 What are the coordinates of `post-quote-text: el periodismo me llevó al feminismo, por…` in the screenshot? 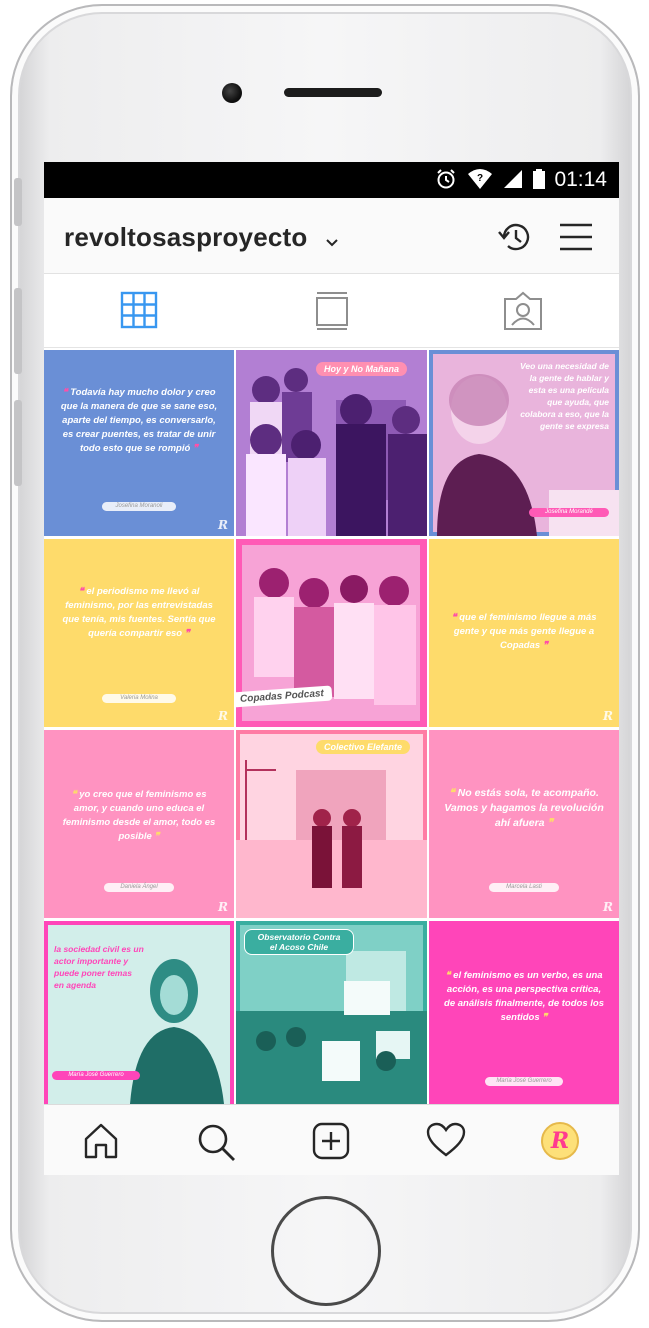 It's located at (139, 612).